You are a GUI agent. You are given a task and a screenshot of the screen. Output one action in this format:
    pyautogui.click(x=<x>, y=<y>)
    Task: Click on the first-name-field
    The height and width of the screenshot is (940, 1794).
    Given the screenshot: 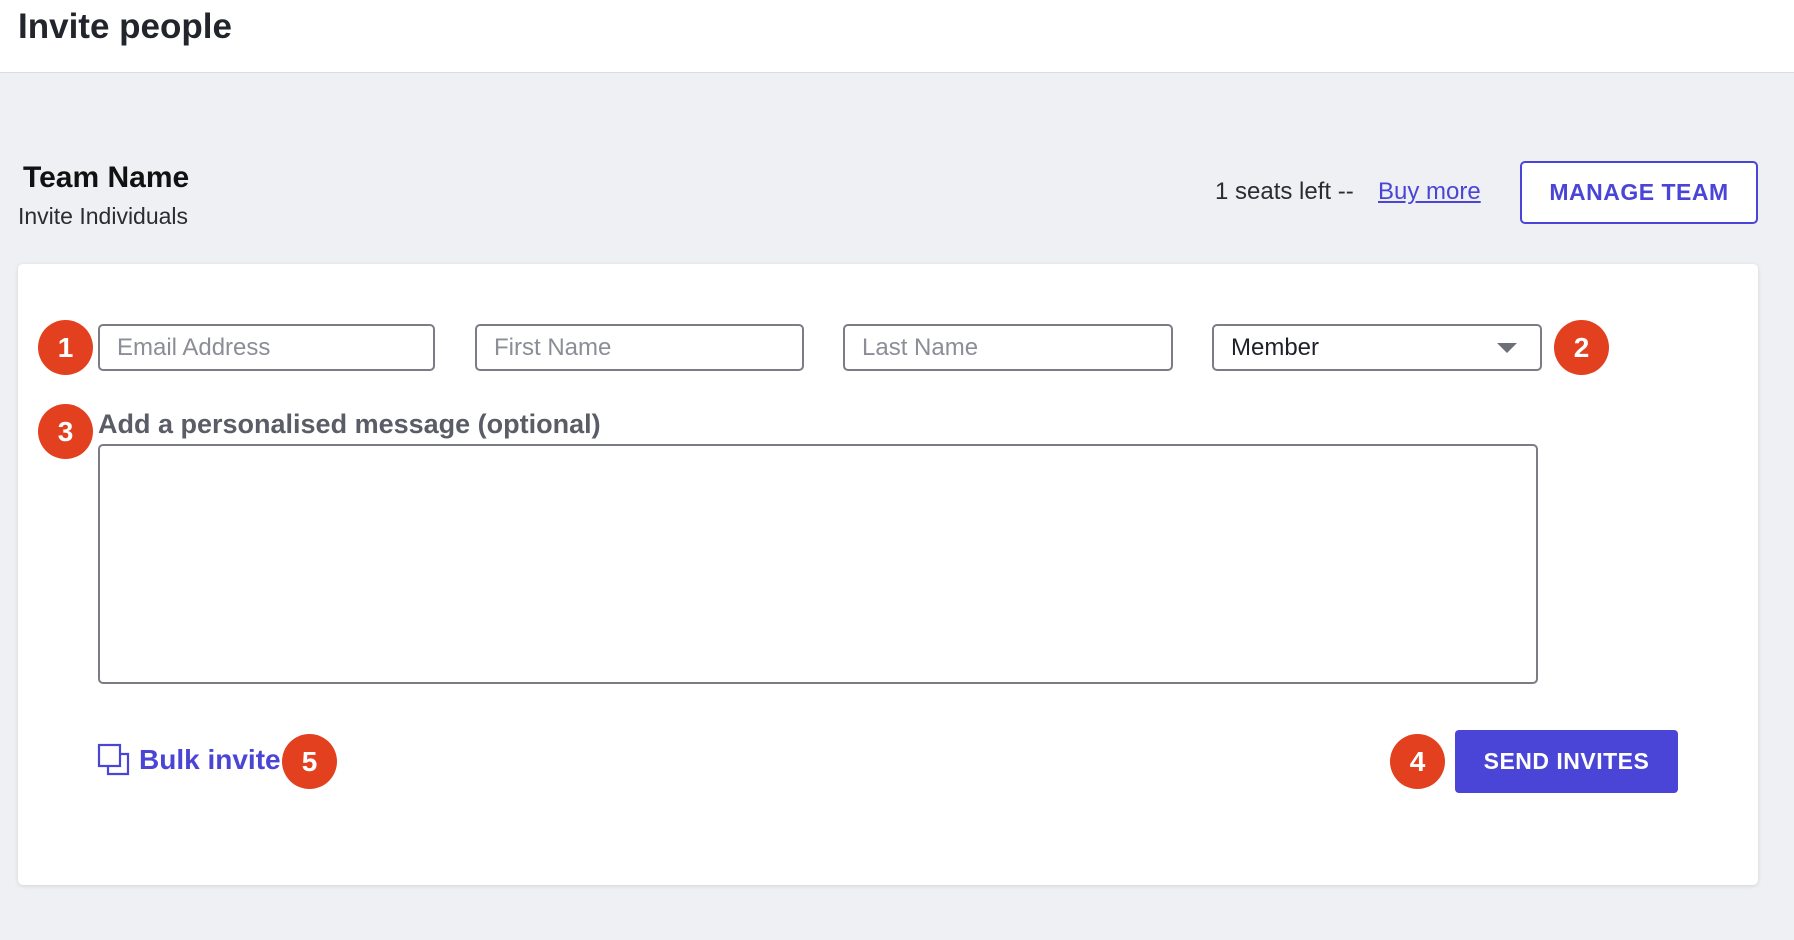 What is the action you would take?
    pyautogui.click(x=639, y=347)
    